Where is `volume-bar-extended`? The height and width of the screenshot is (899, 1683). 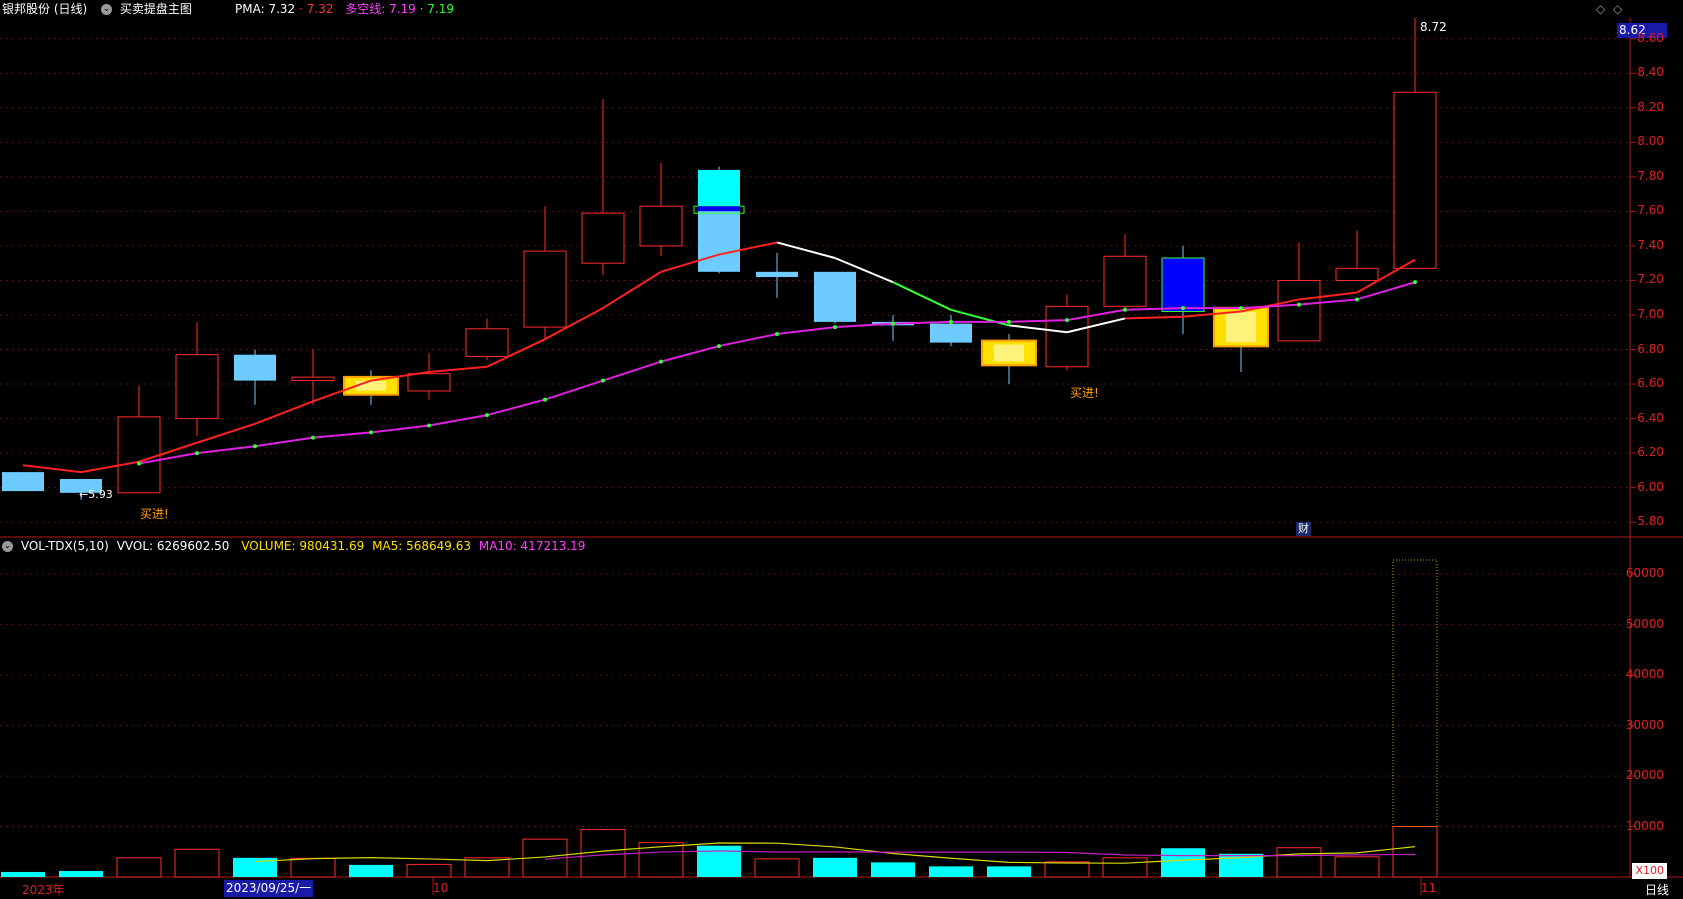
volume-bar-extended is located at coordinates (1415, 693).